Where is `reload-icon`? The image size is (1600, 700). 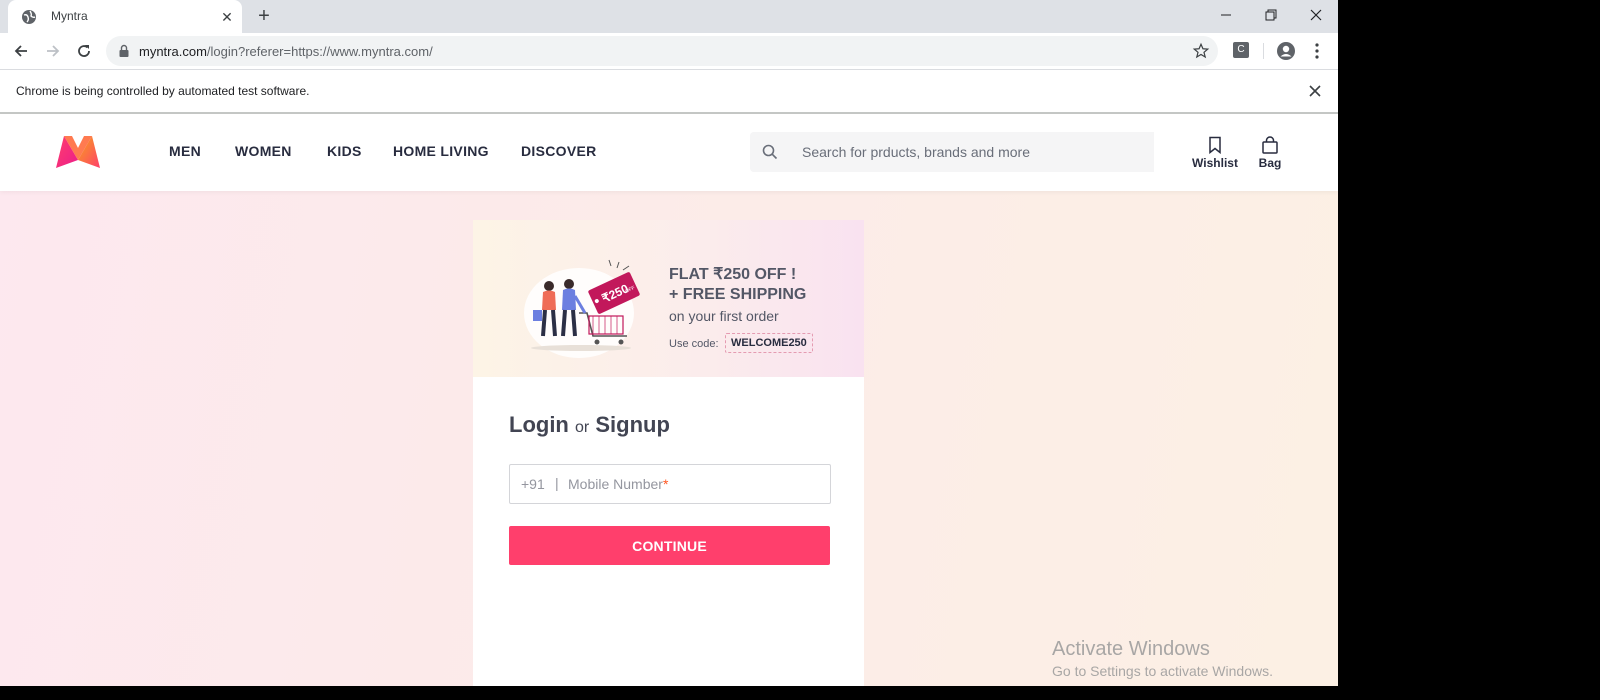
reload-icon is located at coordinates (84, 51).